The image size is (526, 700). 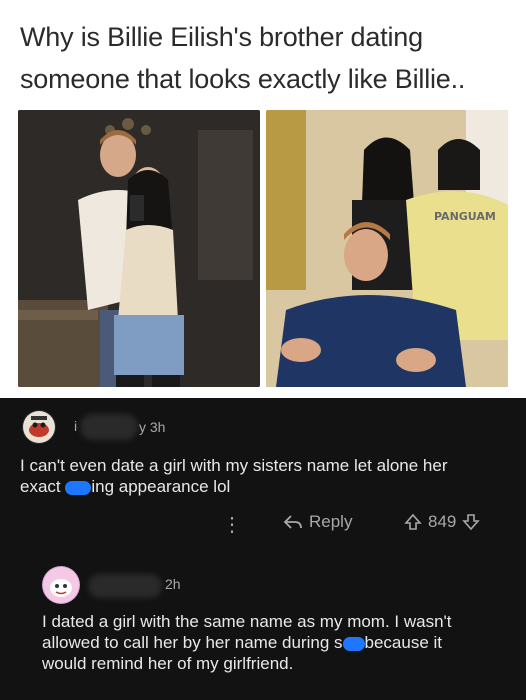 What do you see at coordinates (192, 642) in the screenshot?
I see `comment-body-line2-pre: allowed to call her by her name during s` at bounding box center [192, 642].